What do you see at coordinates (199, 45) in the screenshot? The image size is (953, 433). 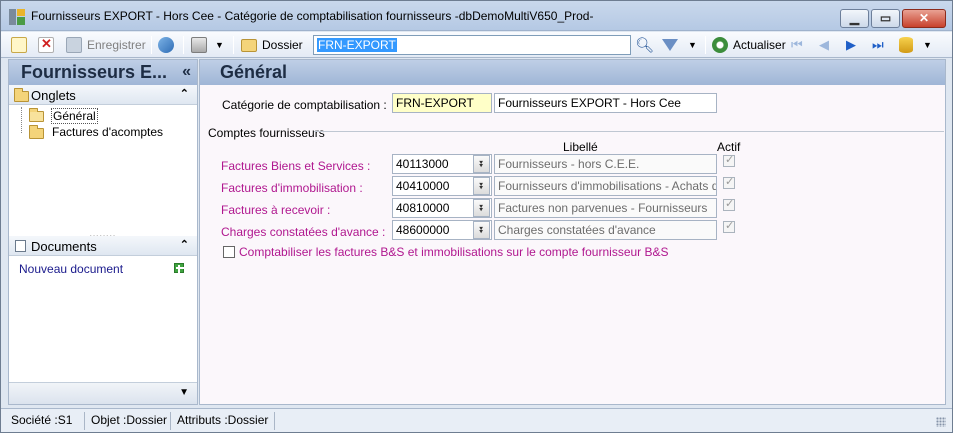 I see `print-icon` at bounding box center [199, 45].